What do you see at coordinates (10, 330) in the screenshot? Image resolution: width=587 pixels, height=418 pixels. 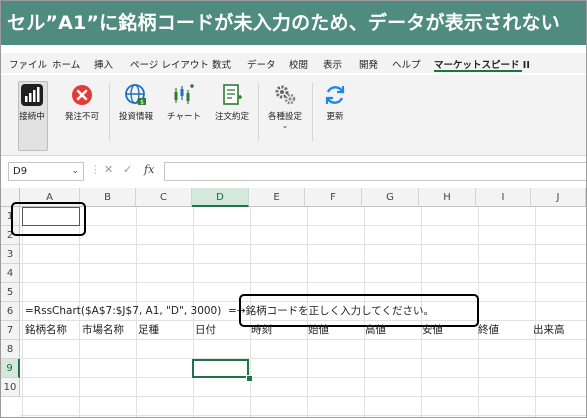 I see `row-header-7: 7` at bounding box center [10, 330].